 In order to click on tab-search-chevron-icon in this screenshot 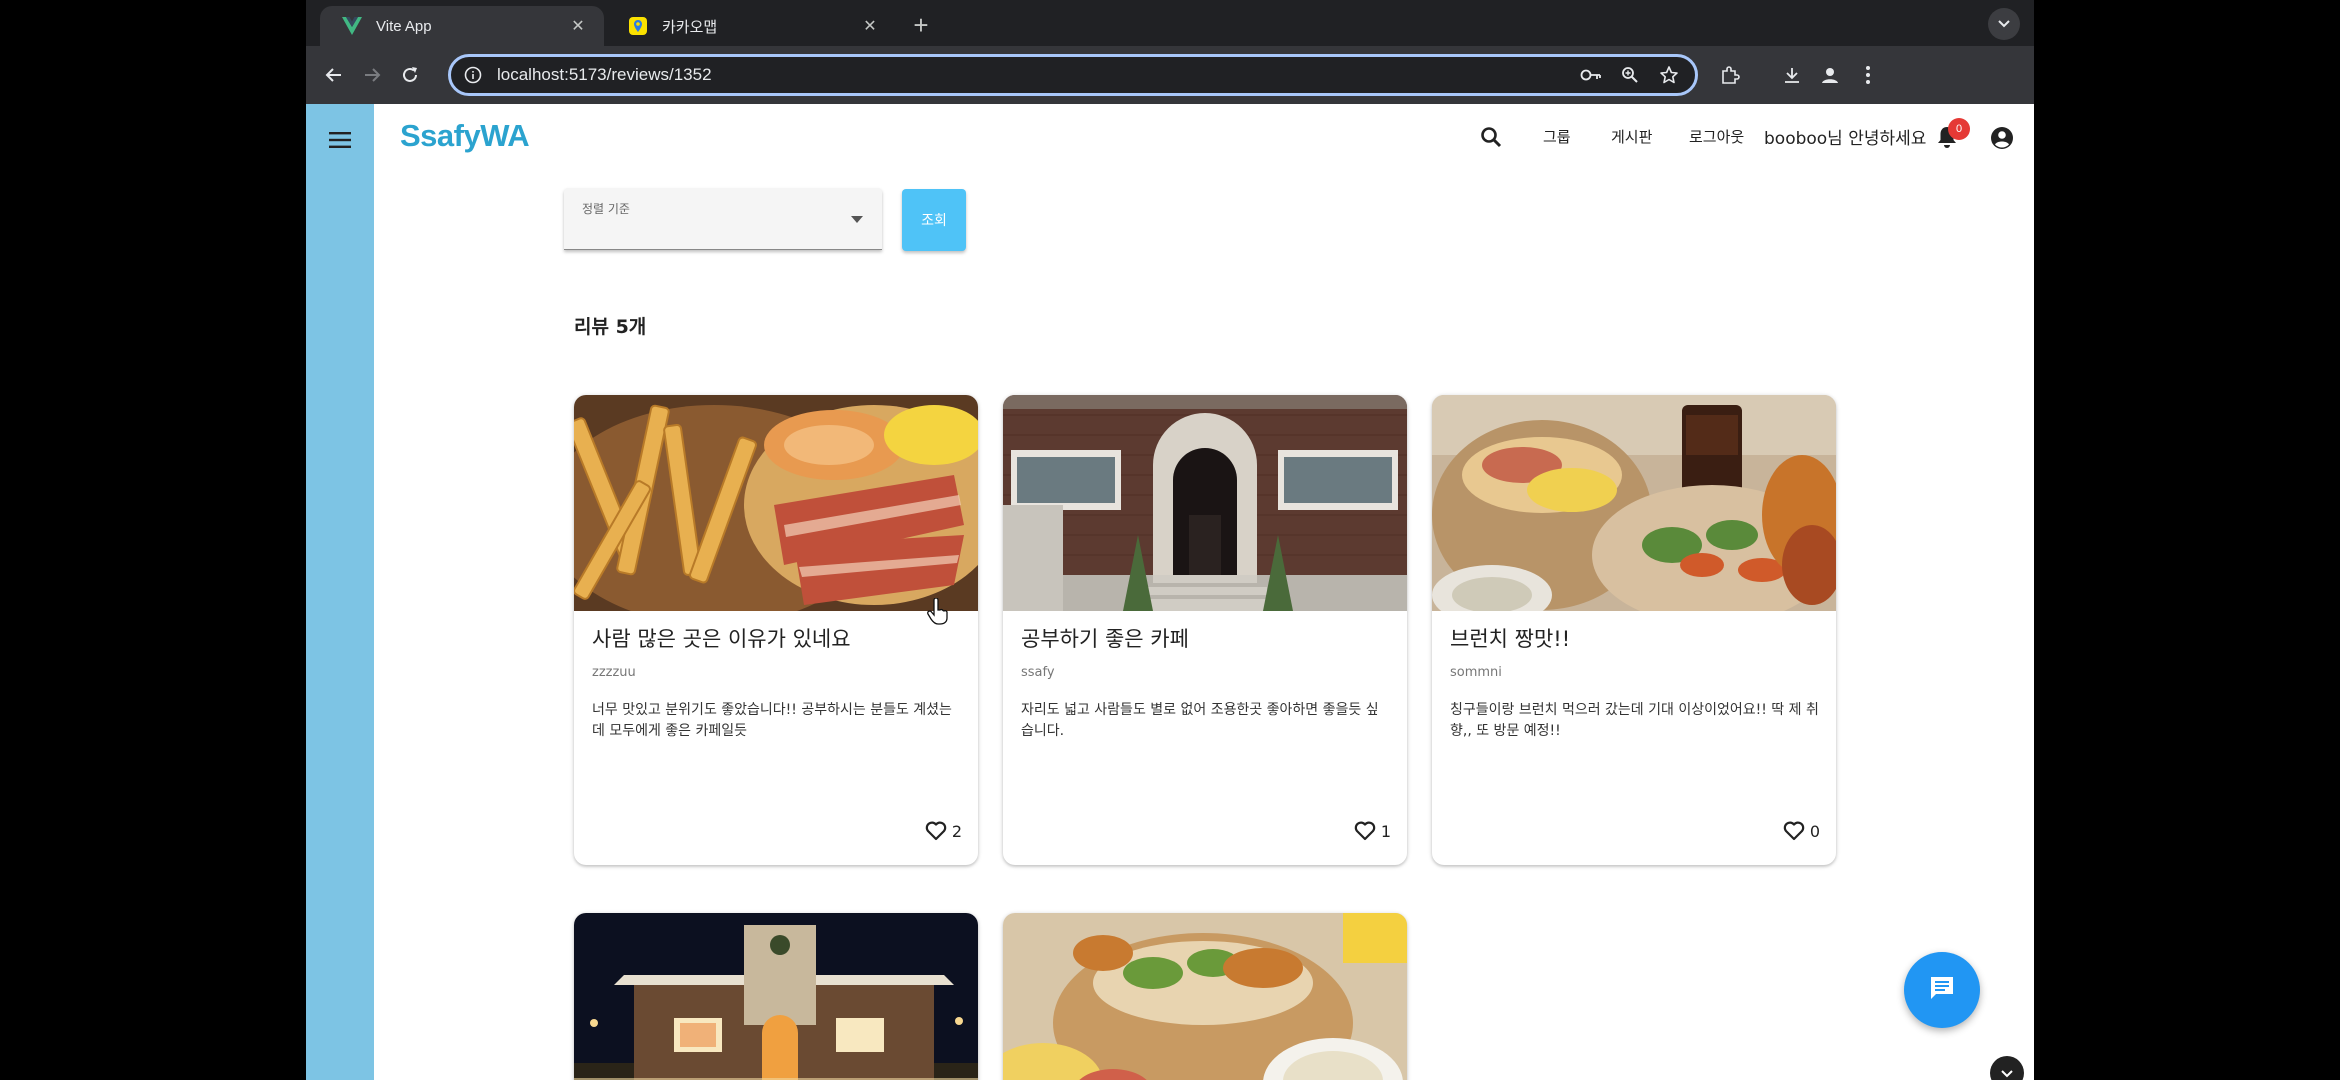, I will do `click(2004, 24)`.